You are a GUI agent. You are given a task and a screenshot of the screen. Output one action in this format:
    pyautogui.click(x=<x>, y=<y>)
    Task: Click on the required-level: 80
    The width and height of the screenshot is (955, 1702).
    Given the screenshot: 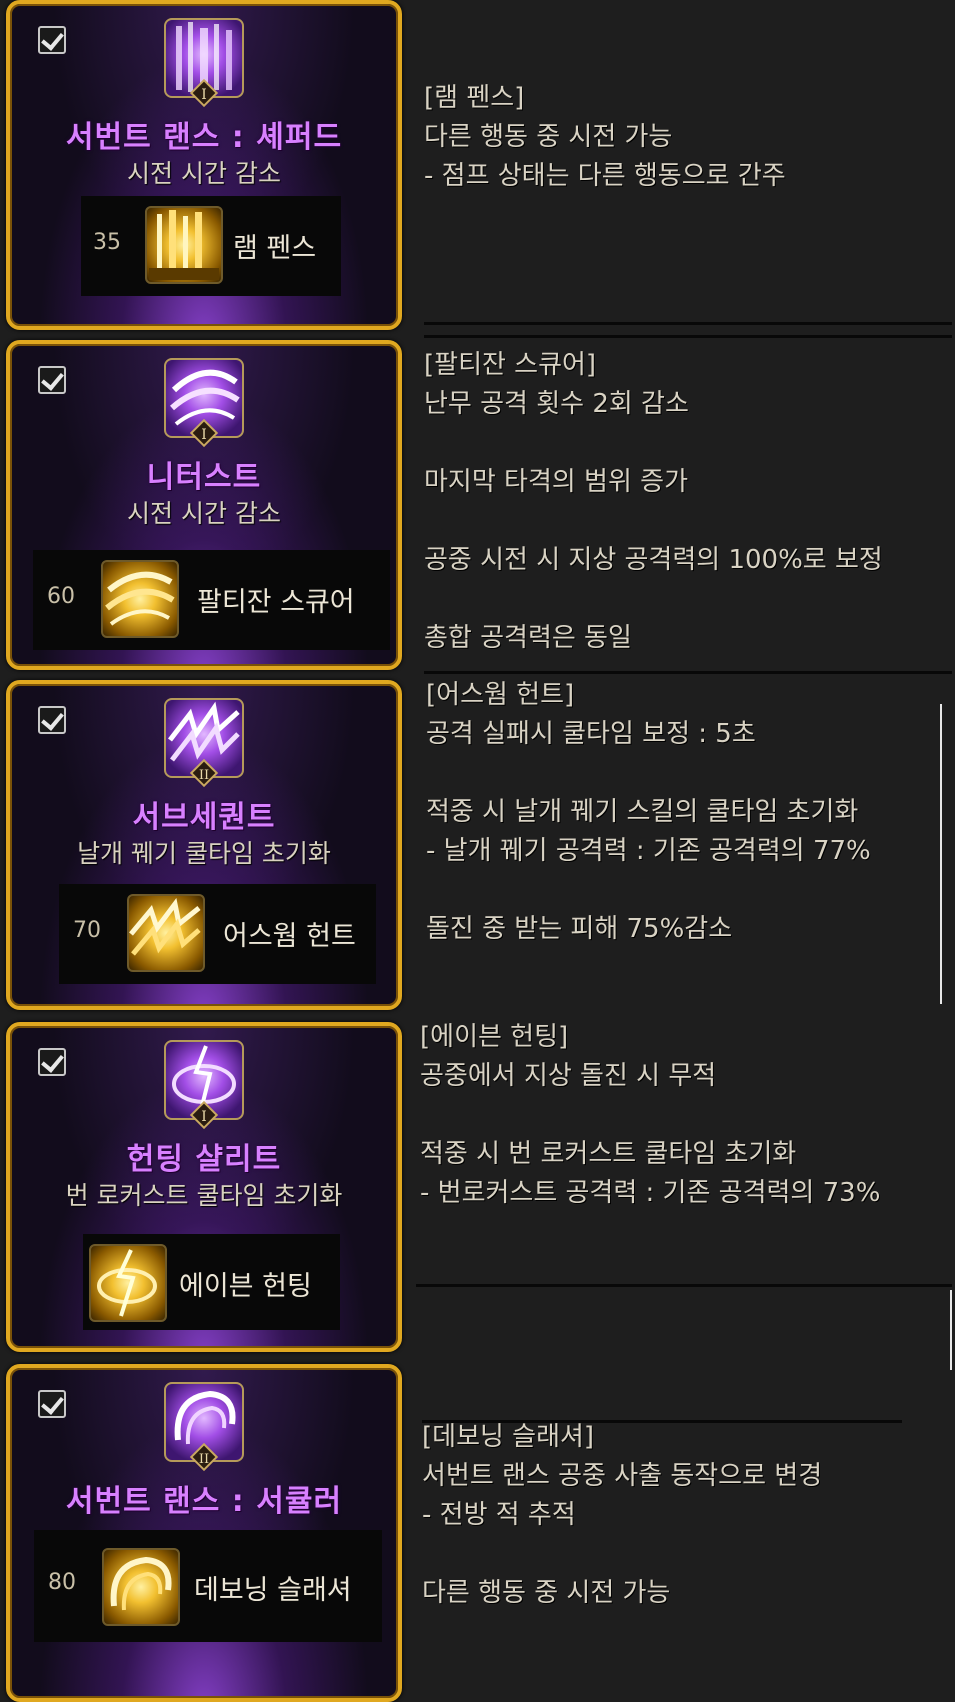 What is the action you would take?
    pyautogui.click(x=62, y=1582)
    